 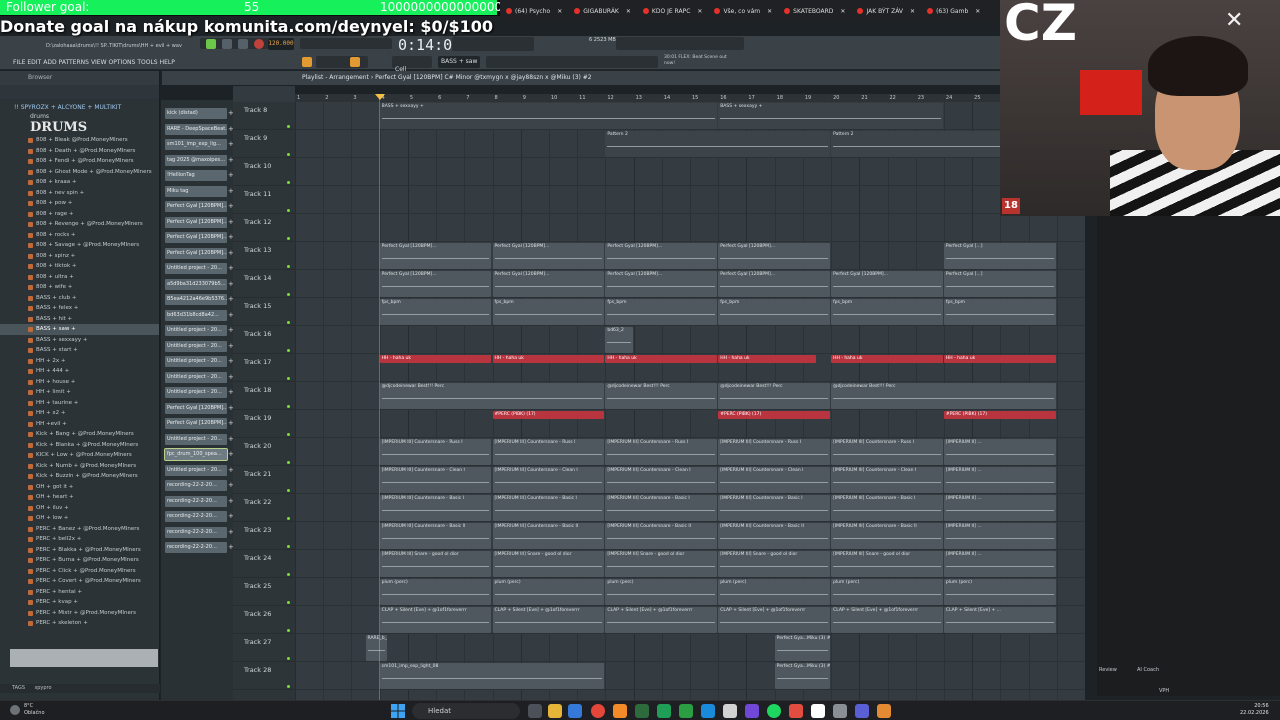 What do you see at coordinates (196, 113) in the screenshot?
I see `clip-source-button: kick (distad)` at bounding box center [196, 113].